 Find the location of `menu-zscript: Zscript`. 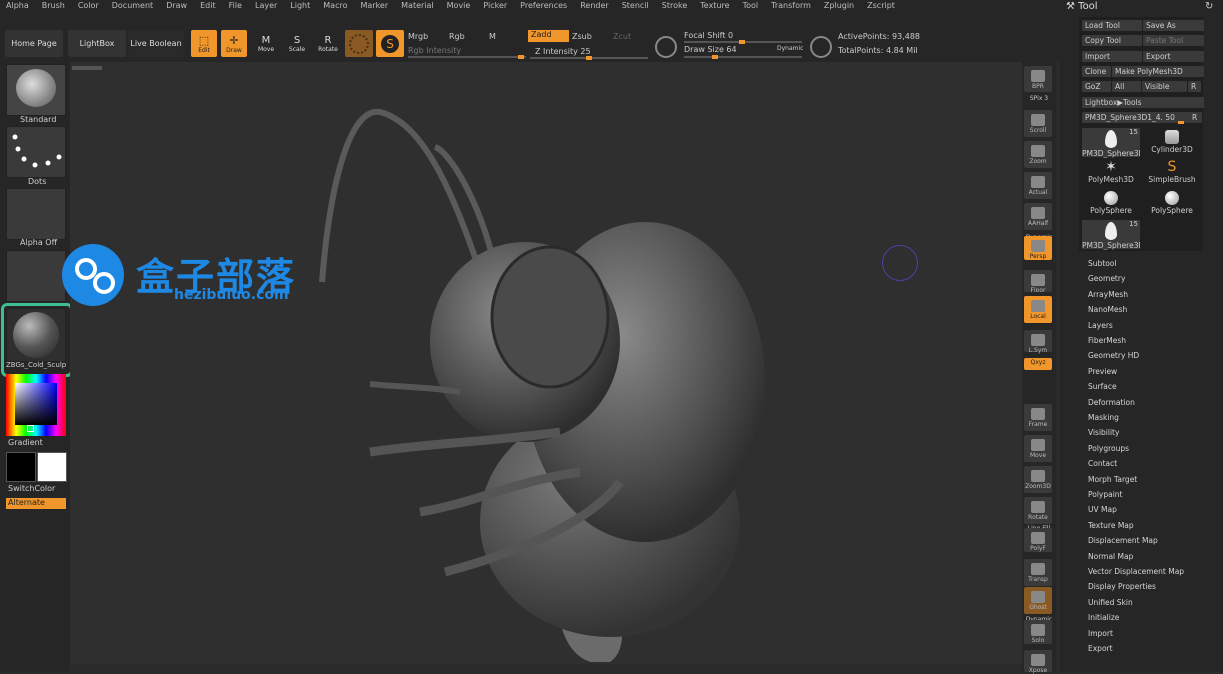

menu-zscript: Zscript is located at coordinates (881, 5).